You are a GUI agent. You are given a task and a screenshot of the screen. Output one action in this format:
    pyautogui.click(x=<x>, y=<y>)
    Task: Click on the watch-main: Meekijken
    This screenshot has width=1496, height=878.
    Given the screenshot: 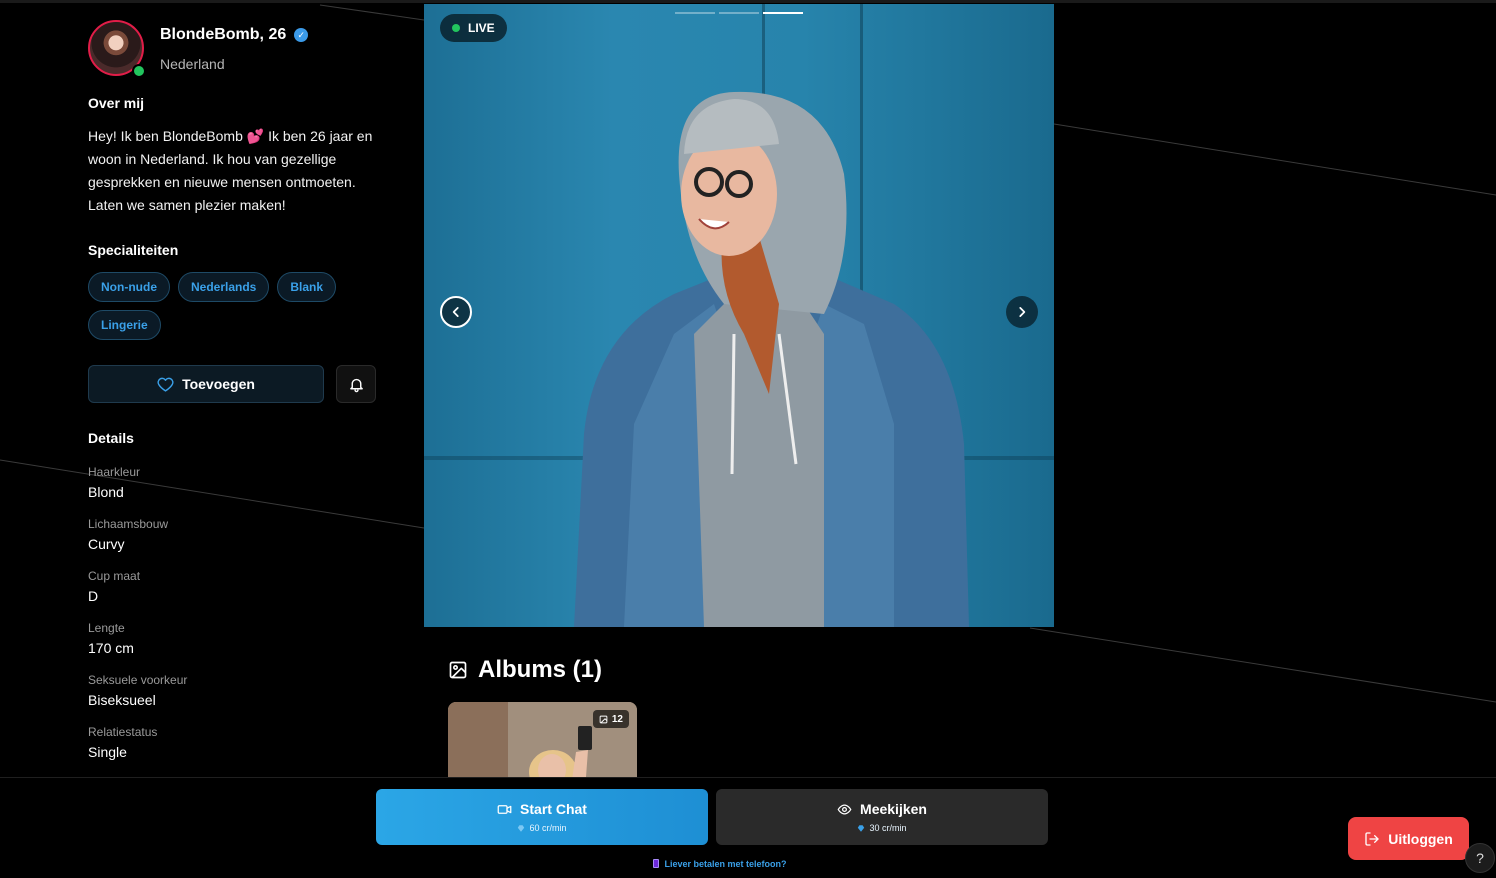 What is the action you would take?
    pyautogui.click(x=882, y=809)
    